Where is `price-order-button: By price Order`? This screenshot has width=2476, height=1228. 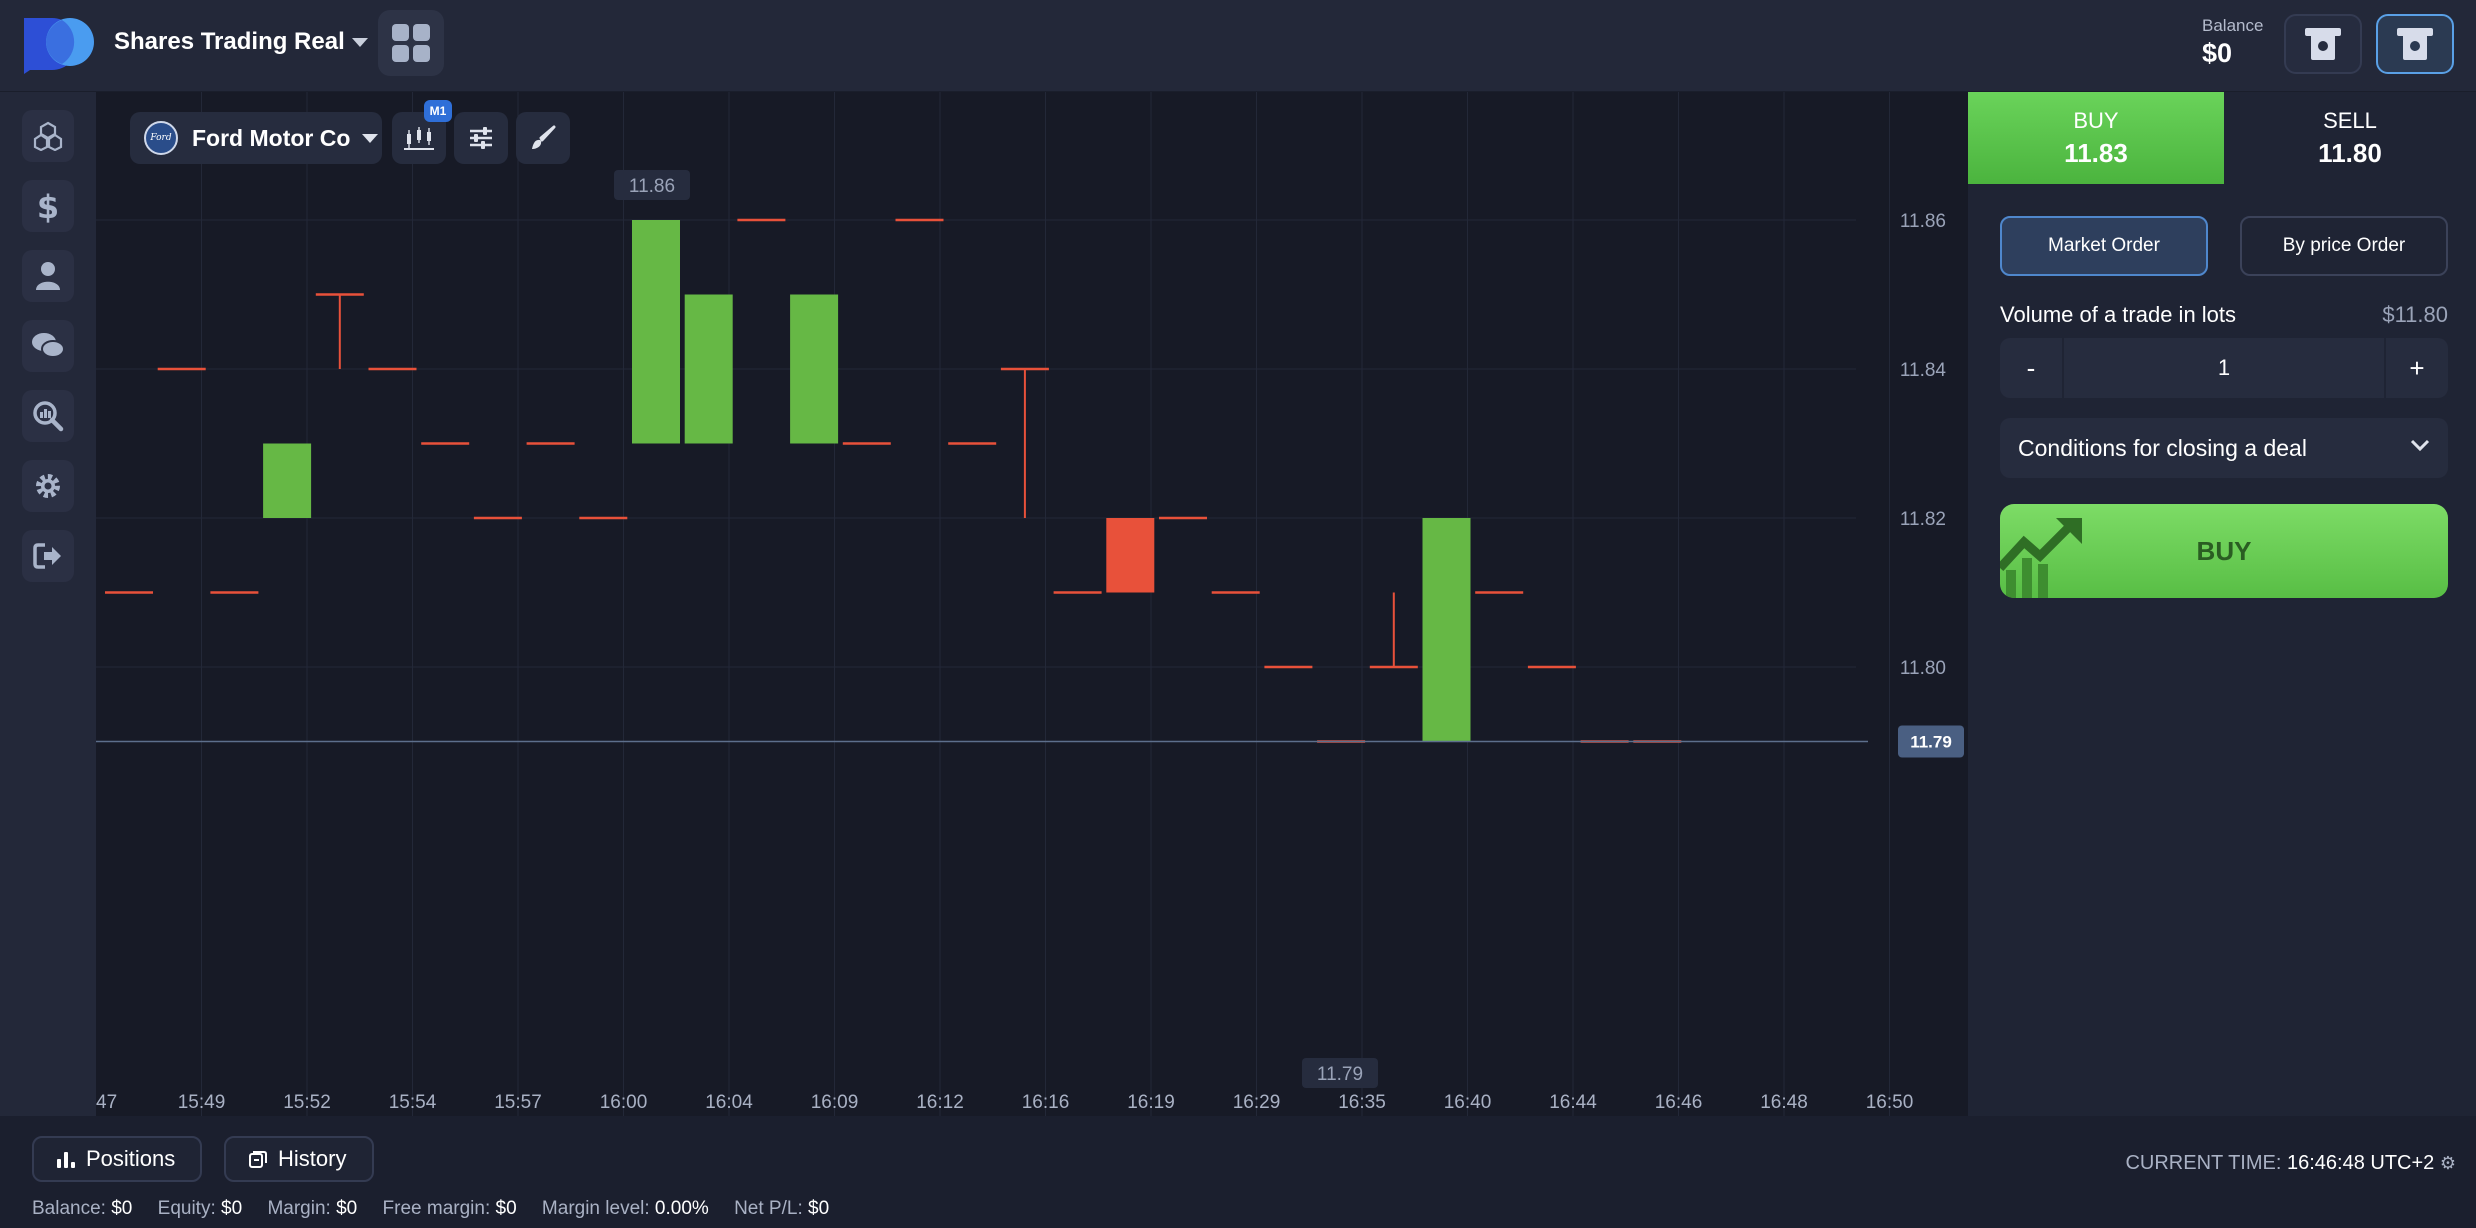 price-order-button: By price Order is located at coordinates (2344, 246).